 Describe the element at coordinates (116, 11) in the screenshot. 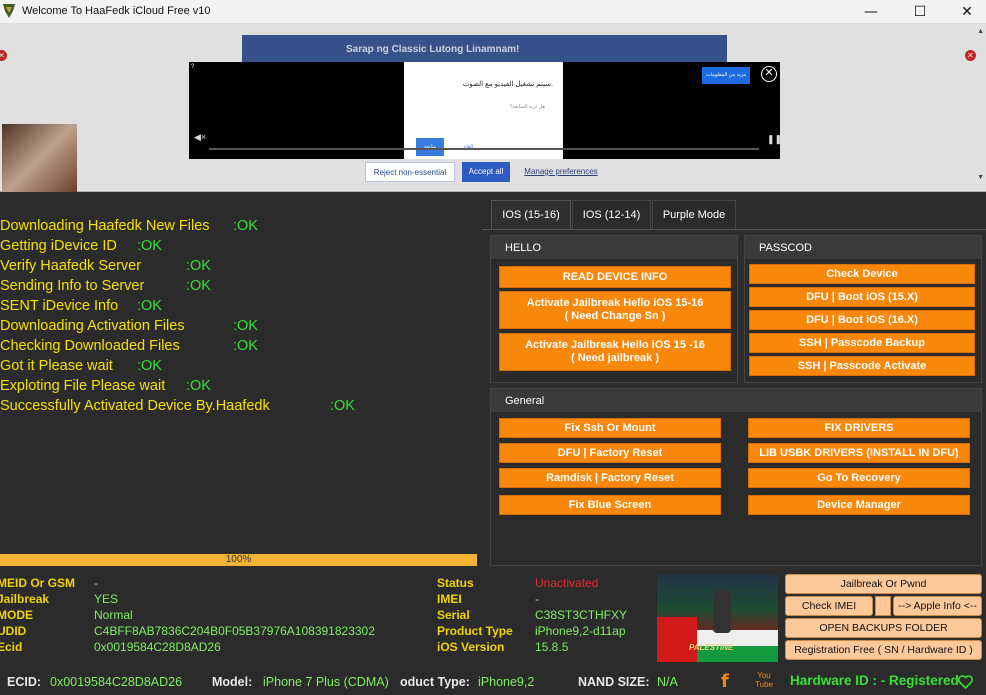

I see `window-title: Welcome To HaaFedk iCloud Free v10` at that location.